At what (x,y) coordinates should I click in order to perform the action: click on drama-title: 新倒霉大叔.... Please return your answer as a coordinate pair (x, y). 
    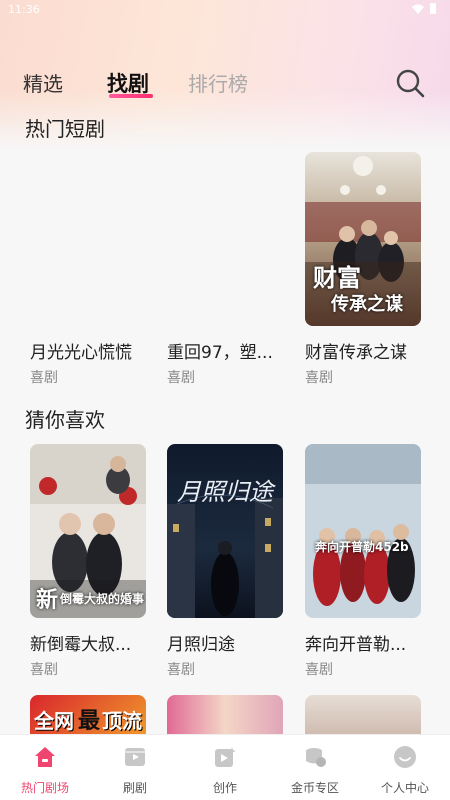
    Looking at the image, I should click on (81, 645).